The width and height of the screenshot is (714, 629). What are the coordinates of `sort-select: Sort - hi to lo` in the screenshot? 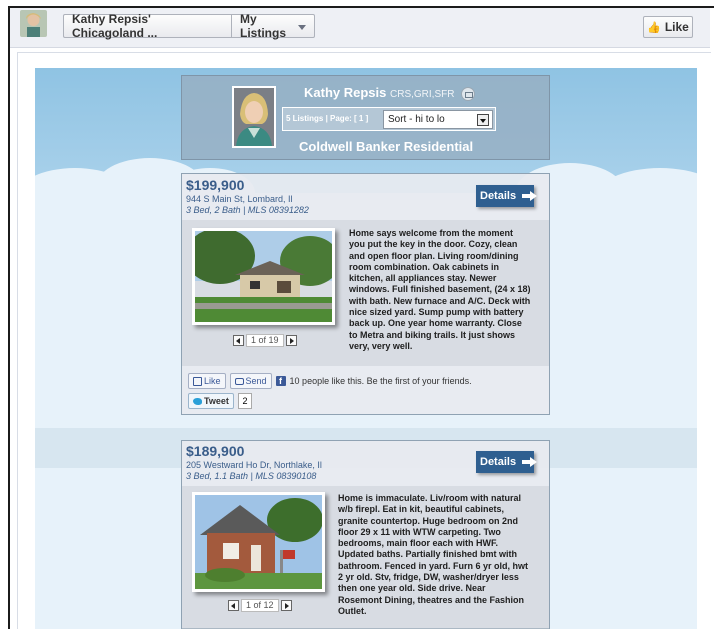 It's located at (438, 119).